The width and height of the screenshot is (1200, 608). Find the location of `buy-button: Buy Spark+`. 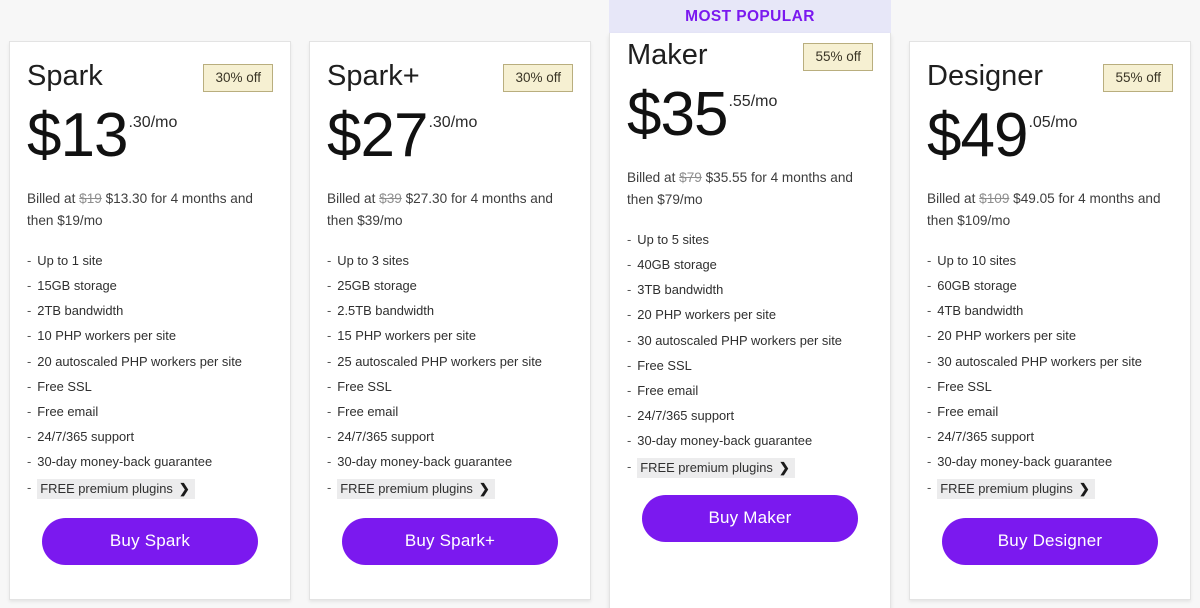

buy-button: Buy Spark+ is located at coordinates (450, 541).